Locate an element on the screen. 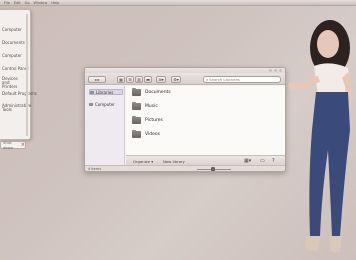  zoom-slider-knob is located at coordinates (213, 169).